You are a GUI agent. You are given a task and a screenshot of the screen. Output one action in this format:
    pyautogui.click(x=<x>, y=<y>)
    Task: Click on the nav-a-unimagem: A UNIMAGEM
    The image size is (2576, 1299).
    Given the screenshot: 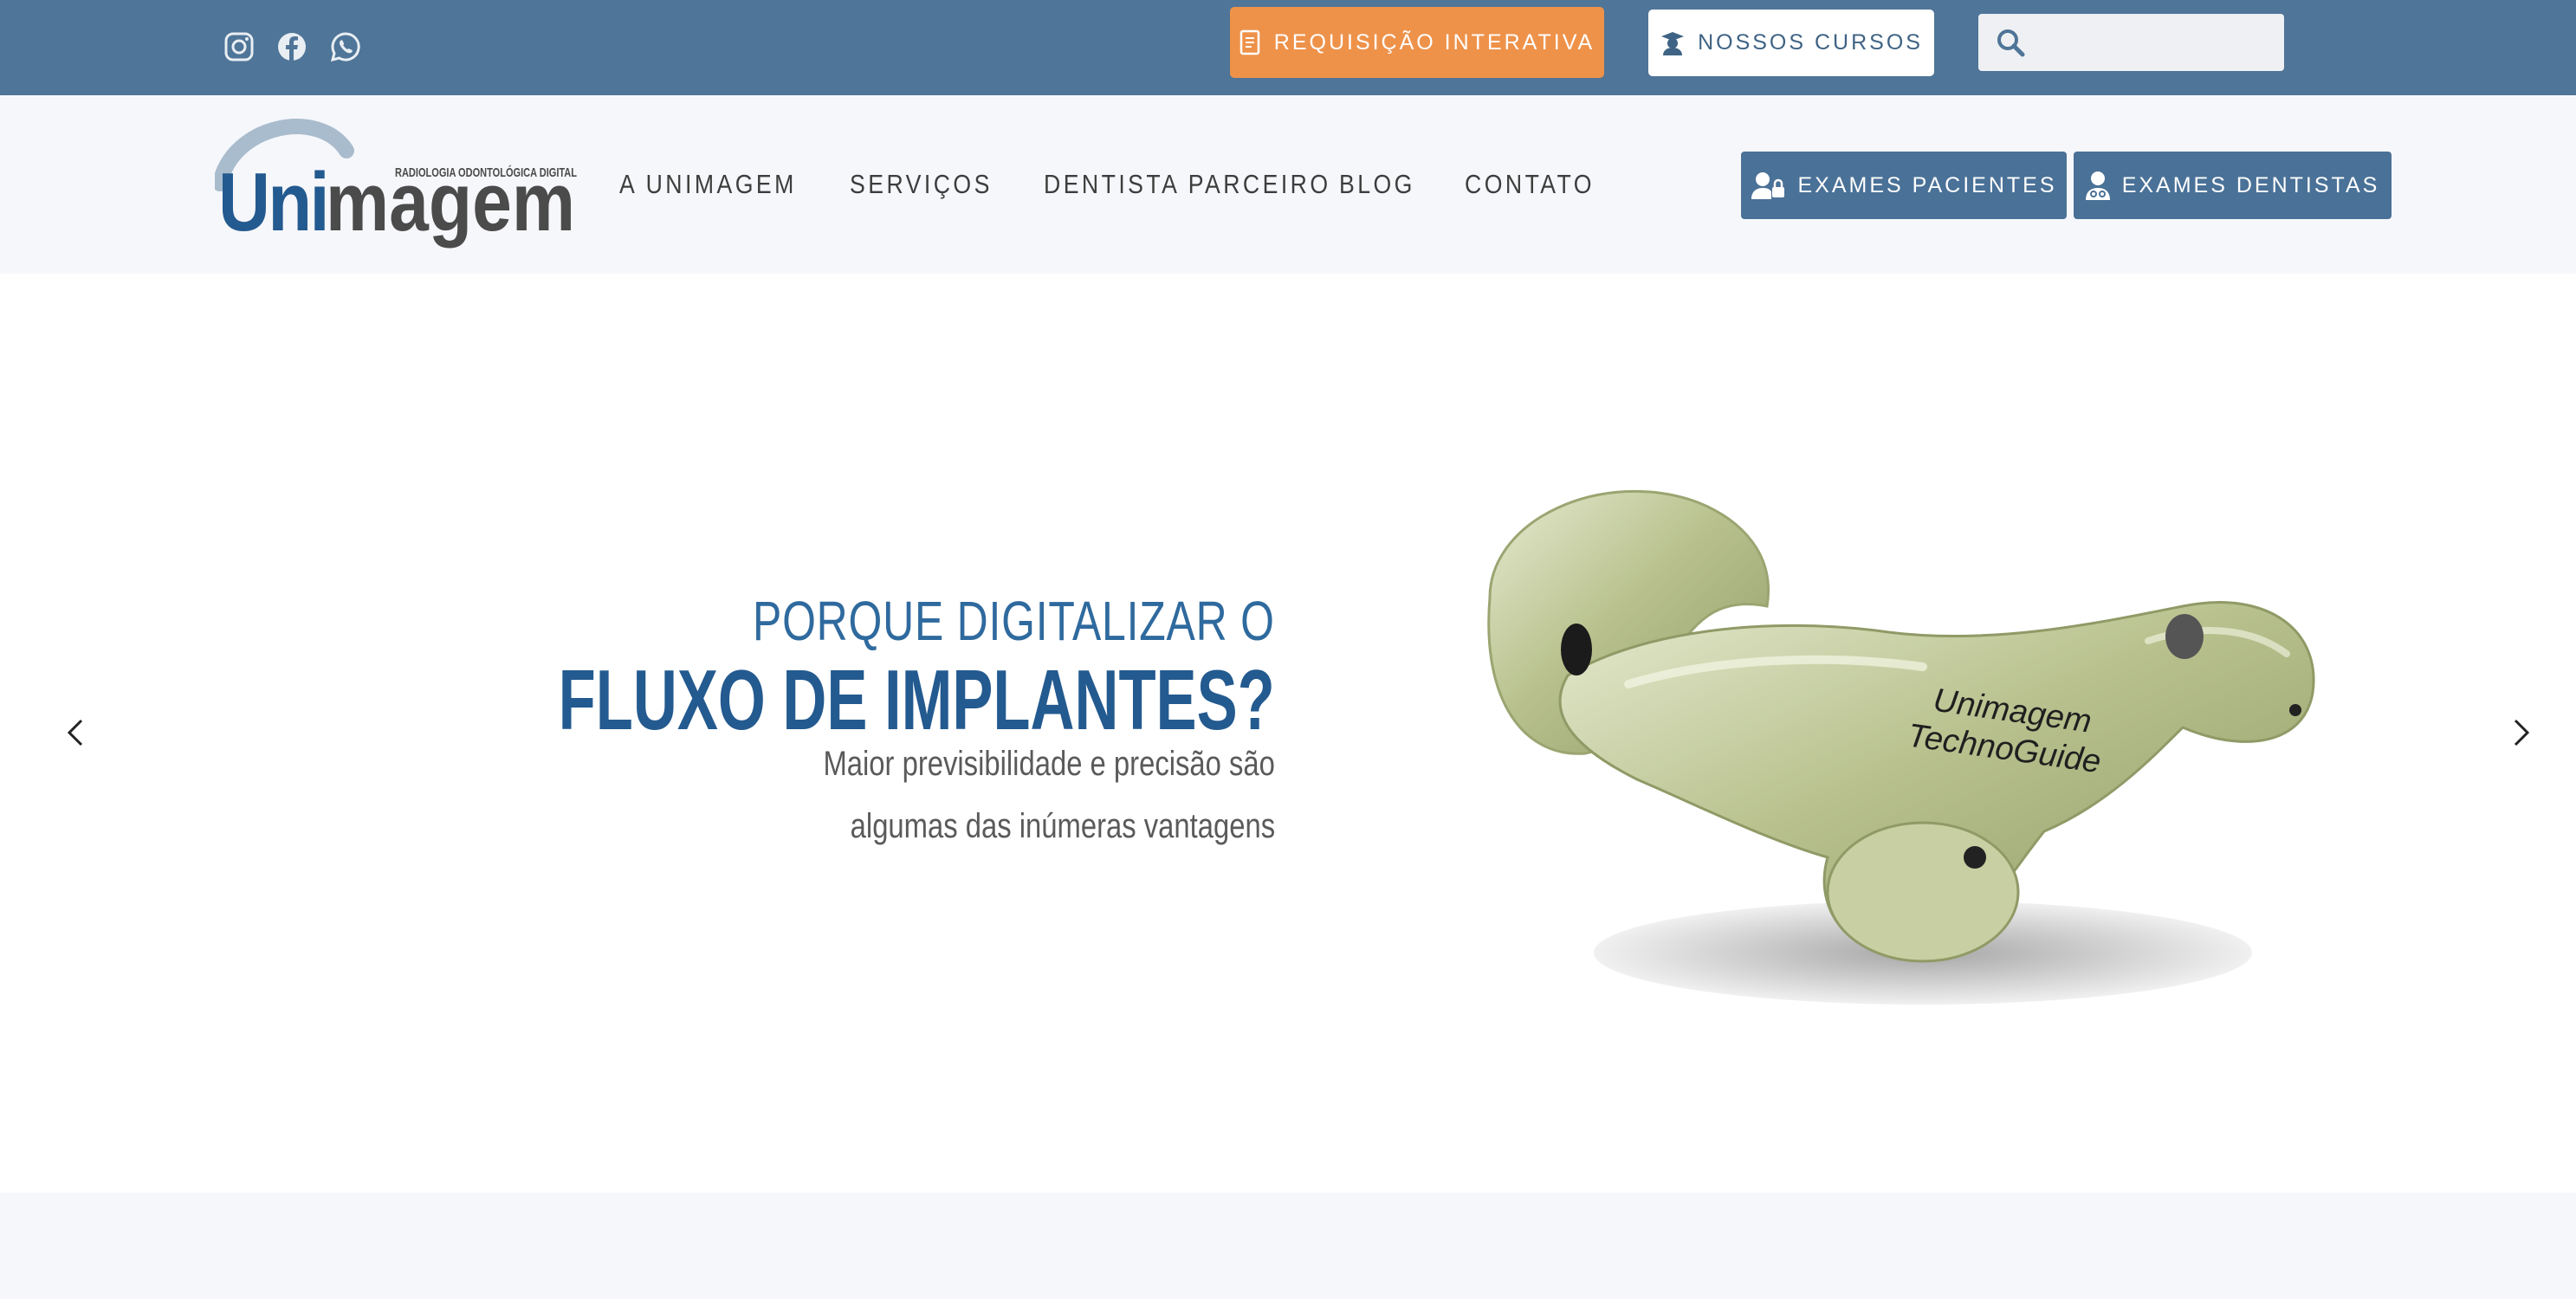 What is the action you would take?
    pyautogui.click(x=708, y=184)
    